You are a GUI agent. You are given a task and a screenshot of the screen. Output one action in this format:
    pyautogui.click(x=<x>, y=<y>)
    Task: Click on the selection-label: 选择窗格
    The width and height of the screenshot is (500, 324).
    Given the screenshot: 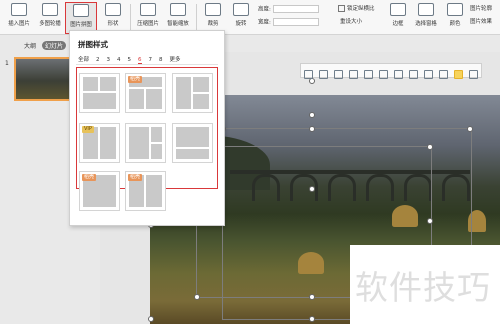 What is the action you would take?
    pyautogui.click(x=426, y=24)
    